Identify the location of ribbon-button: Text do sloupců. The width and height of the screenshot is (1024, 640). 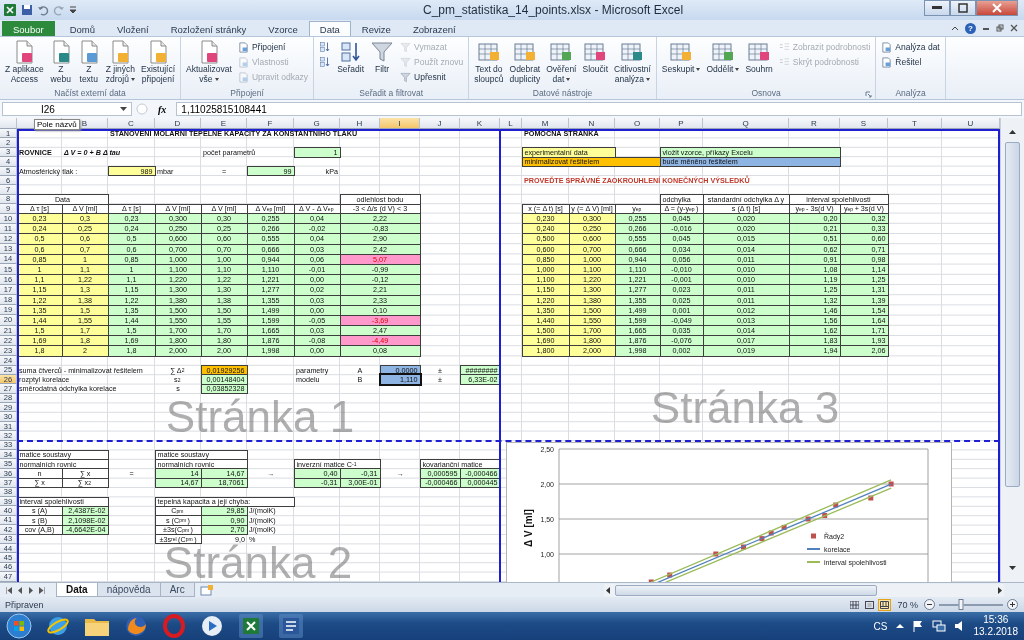
(489, 63).